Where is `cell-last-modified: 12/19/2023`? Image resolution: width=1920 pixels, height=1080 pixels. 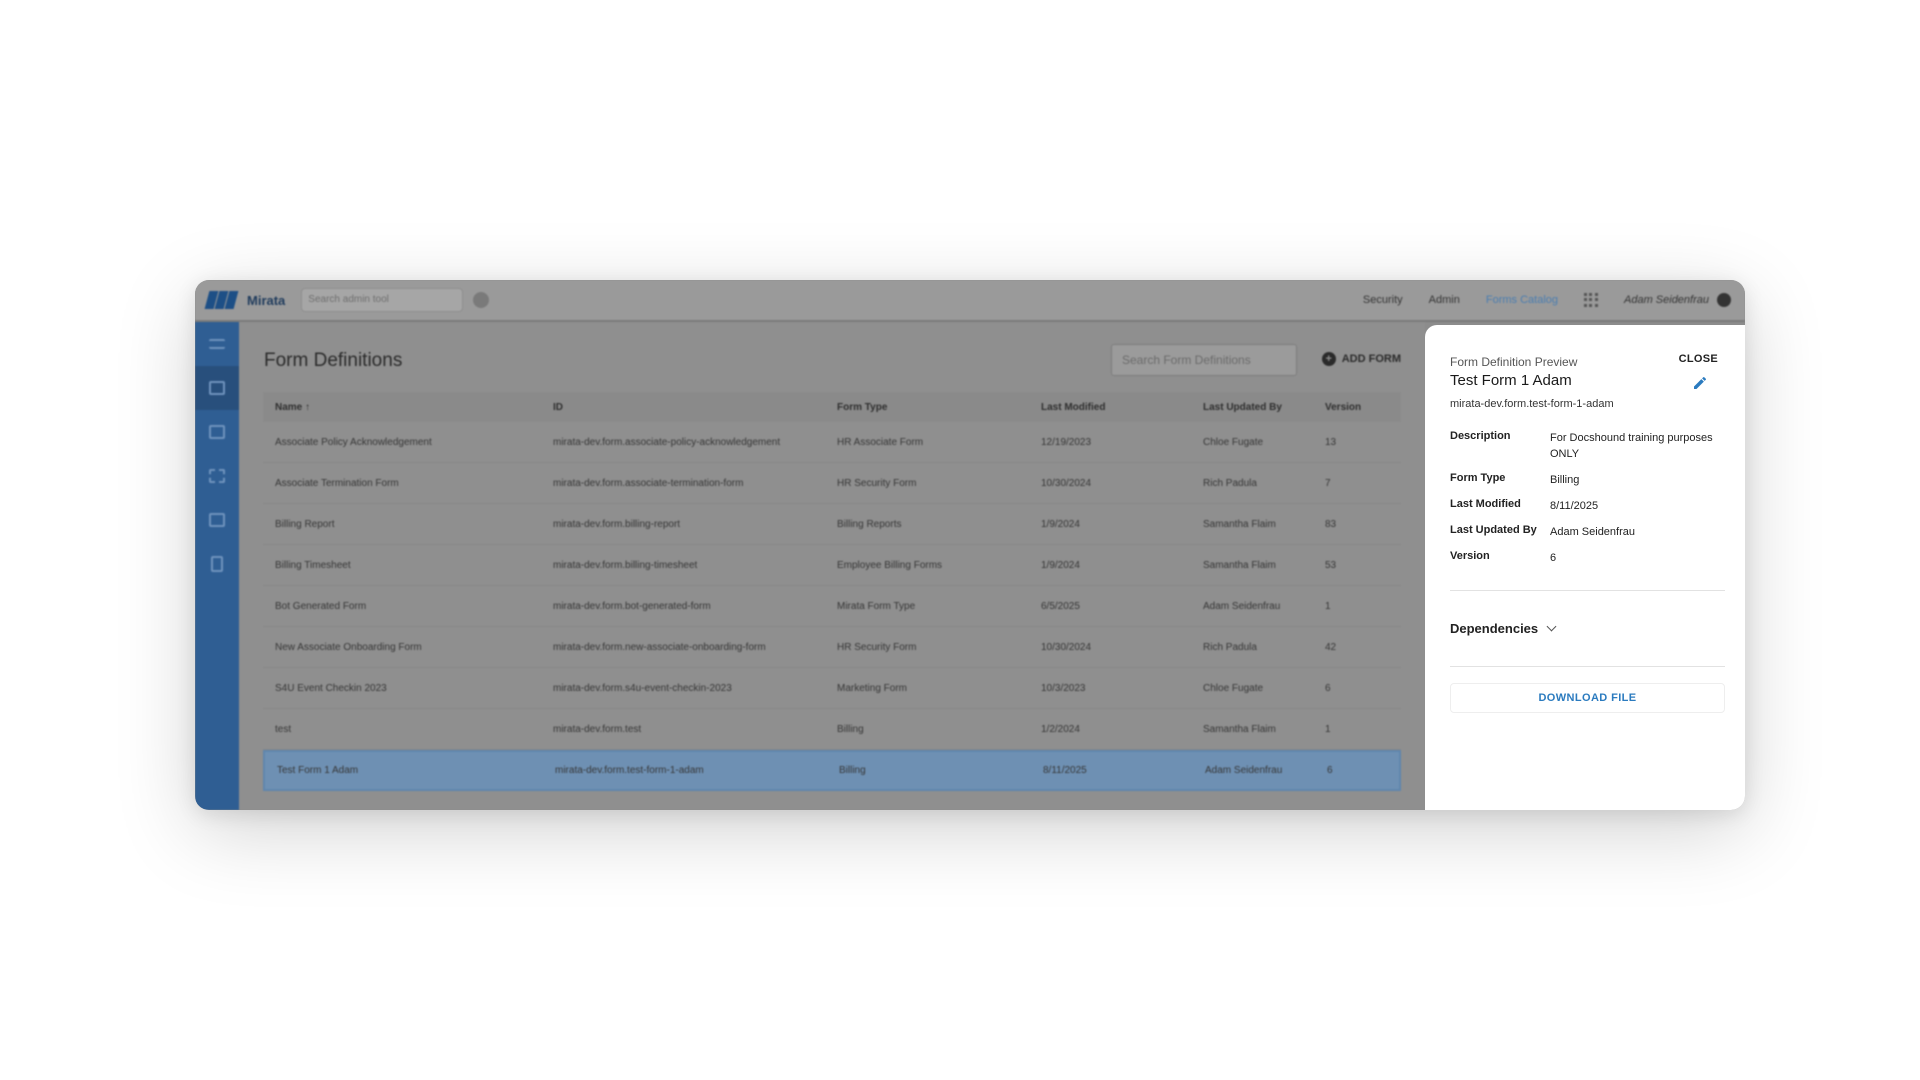 cell-last-modified: 12/19/2023 is located at coordinates (1066, 442).